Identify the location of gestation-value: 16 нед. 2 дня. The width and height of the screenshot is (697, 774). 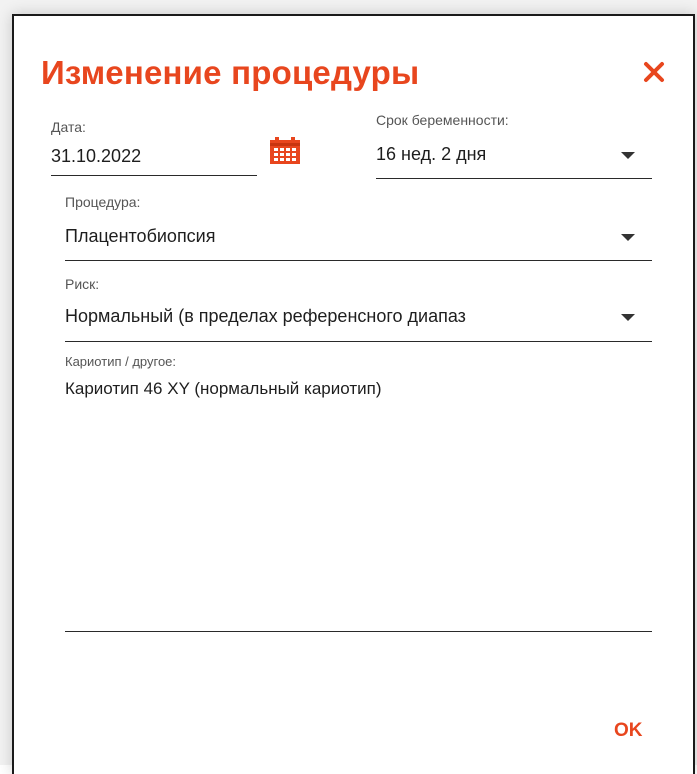
(431, 154).